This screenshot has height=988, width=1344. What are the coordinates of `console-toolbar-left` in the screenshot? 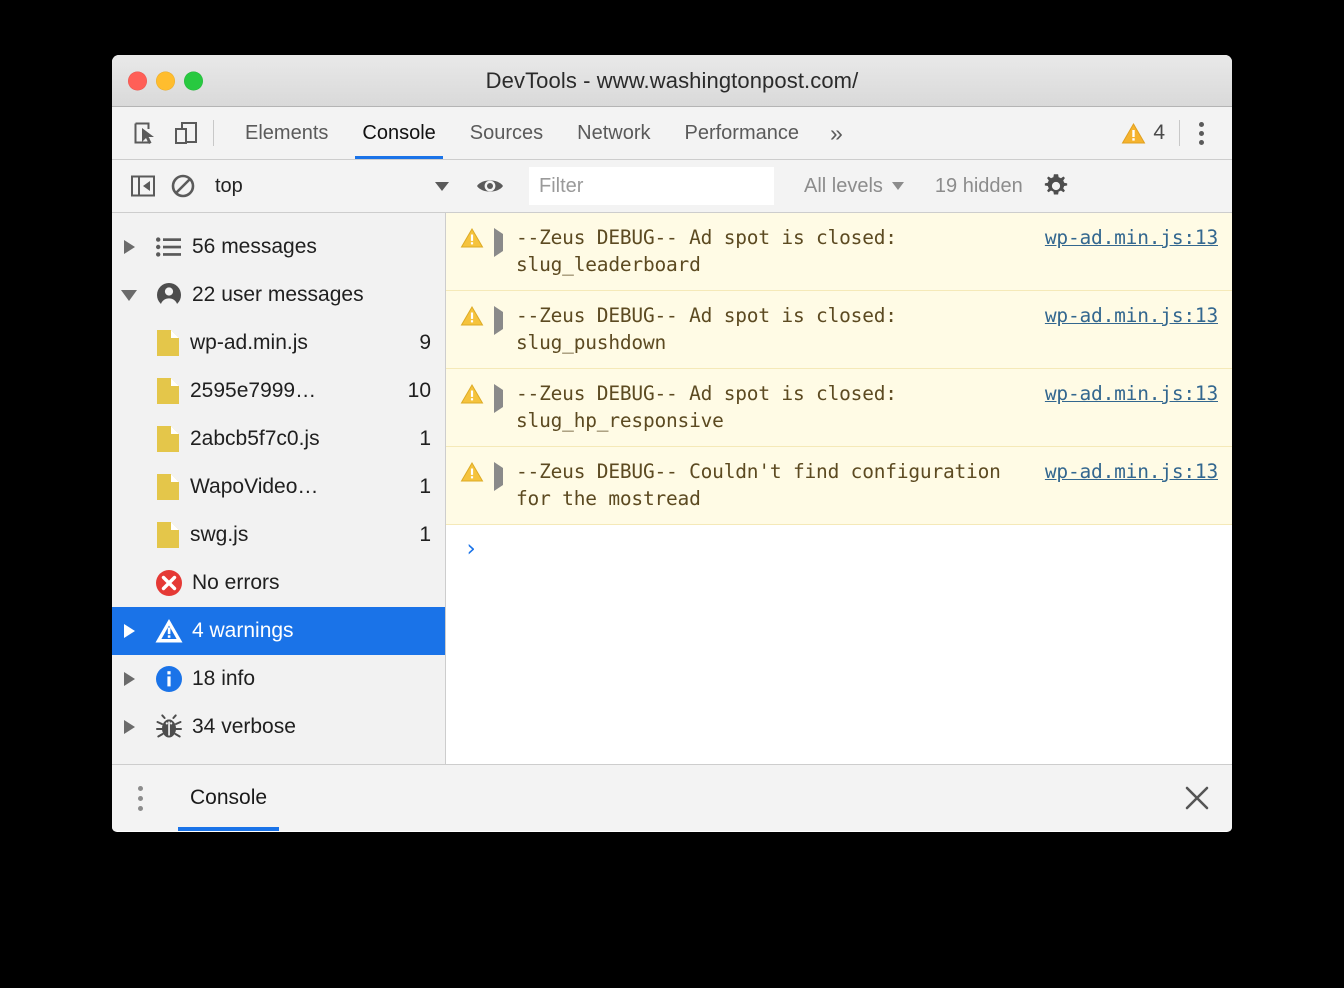 It's located at (163, 186).